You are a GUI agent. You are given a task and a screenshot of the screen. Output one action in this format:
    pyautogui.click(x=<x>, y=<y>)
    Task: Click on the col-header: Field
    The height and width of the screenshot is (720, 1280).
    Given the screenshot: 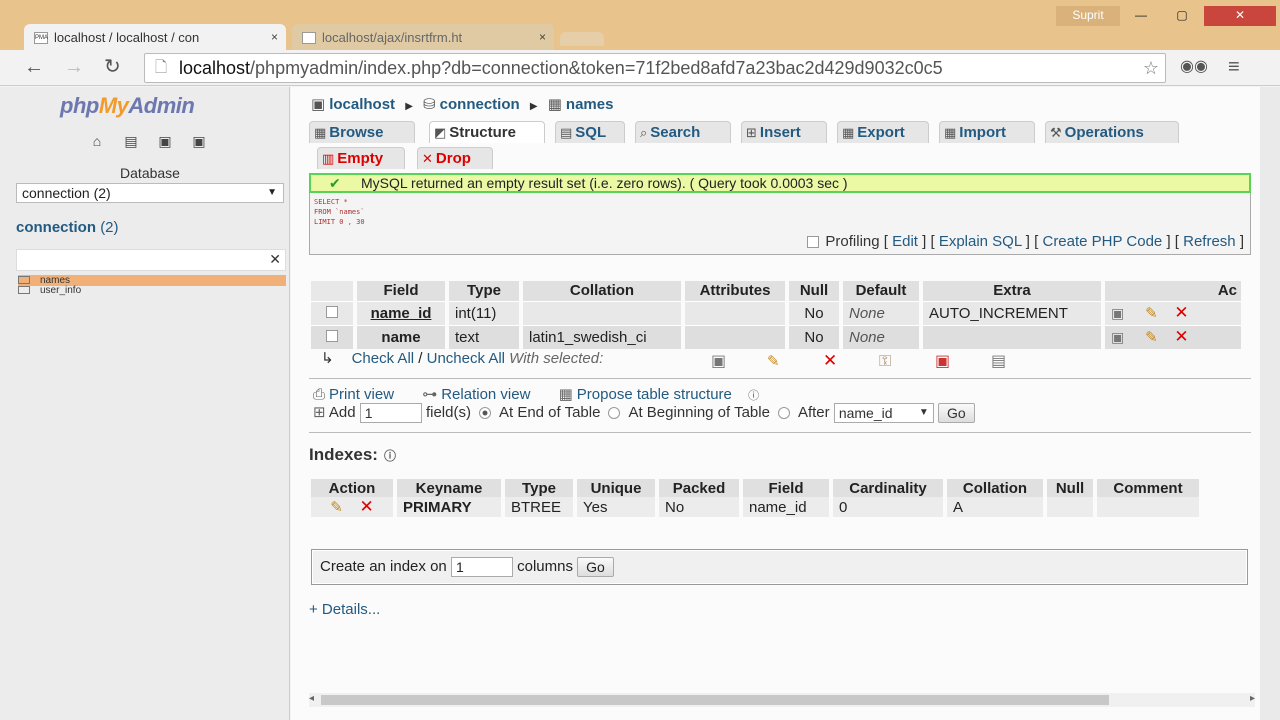 What is the action you would take?
    pyautogui.click(x=402, y=291)
    